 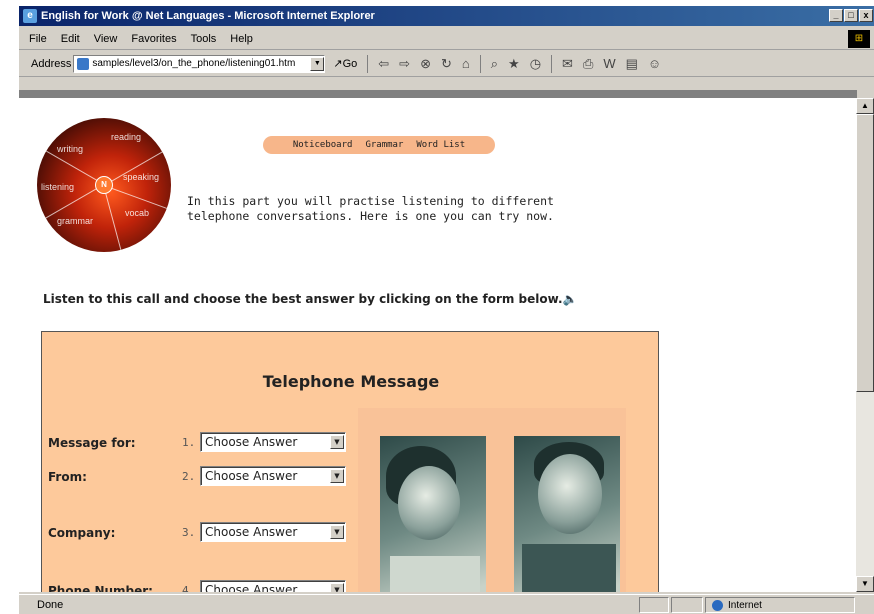 What do you see at coordinates (404, 64) in the screenshot?
I see `forward-icon: ⇨` at bounding box center [404, 64].